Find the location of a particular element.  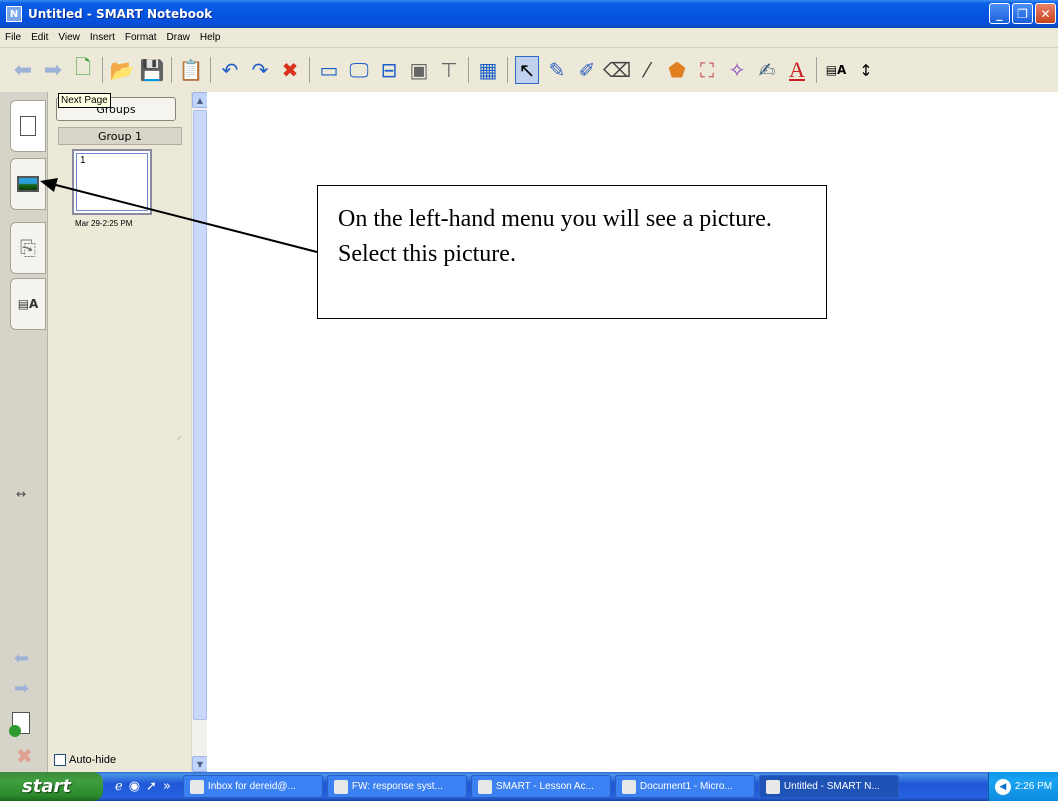

window-controls: _ ❐ ✕ is located at coordinates (1022, 13).